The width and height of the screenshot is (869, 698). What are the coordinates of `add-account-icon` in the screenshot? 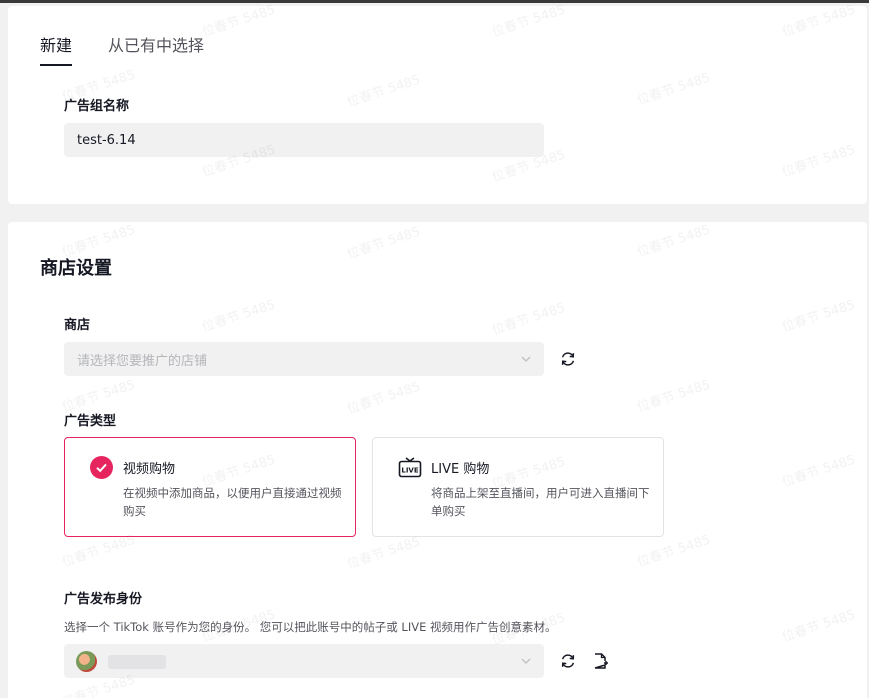 It's located at (600, 661).